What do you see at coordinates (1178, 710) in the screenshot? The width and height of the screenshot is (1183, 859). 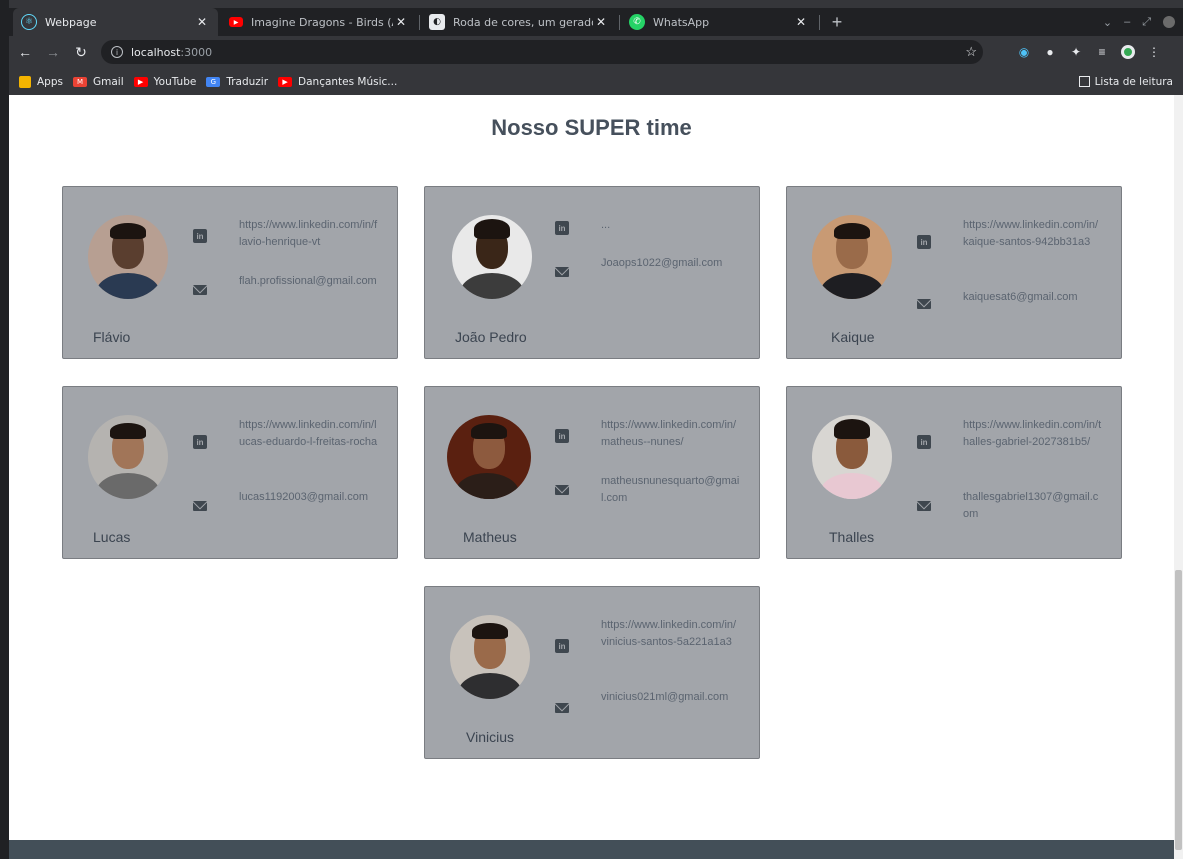 I see `scrollbar-thumb` at bounding box center [1178, 710].